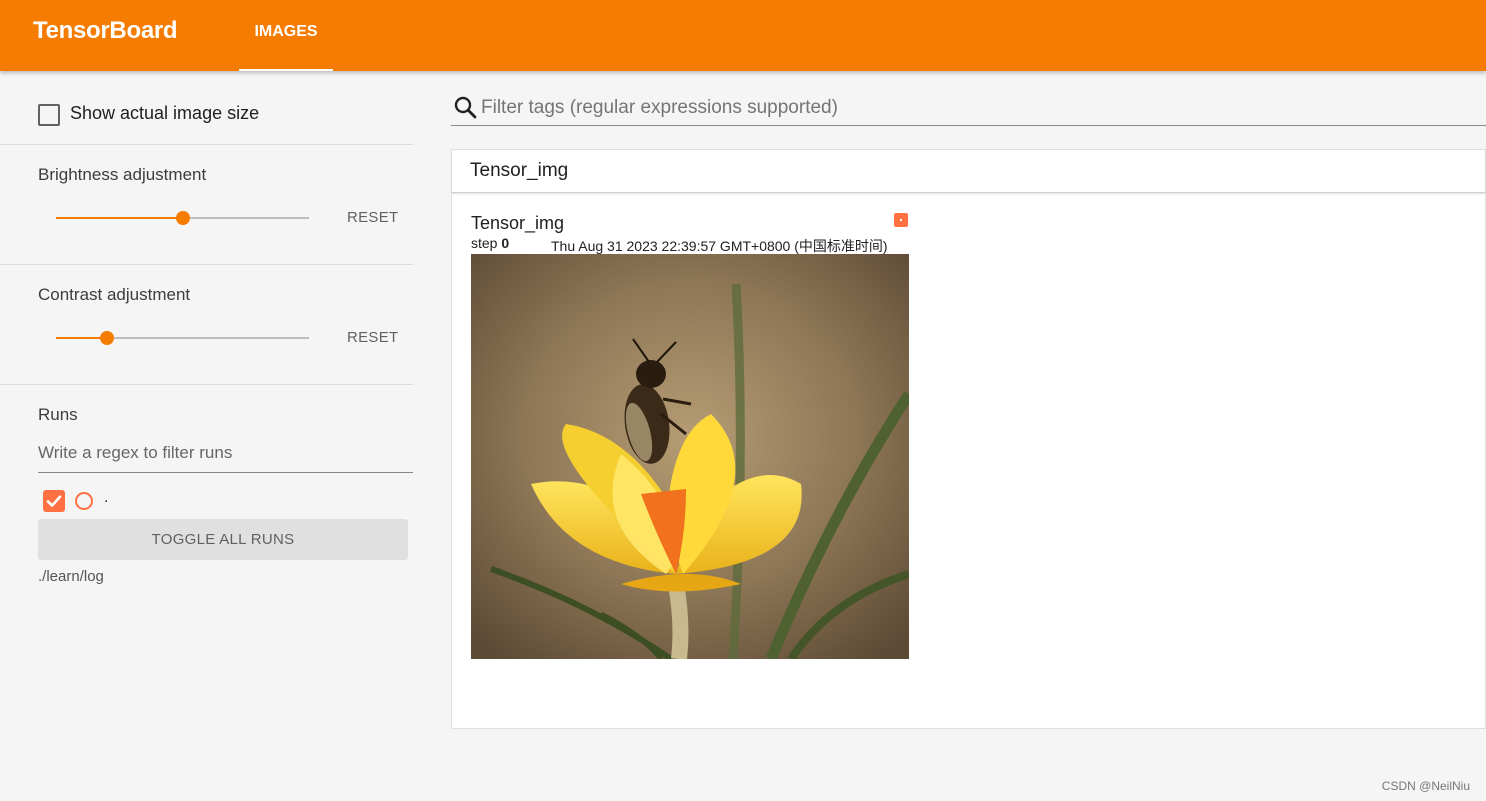  I want to click on image-card-title: Tensor_img, so click(518, 223).